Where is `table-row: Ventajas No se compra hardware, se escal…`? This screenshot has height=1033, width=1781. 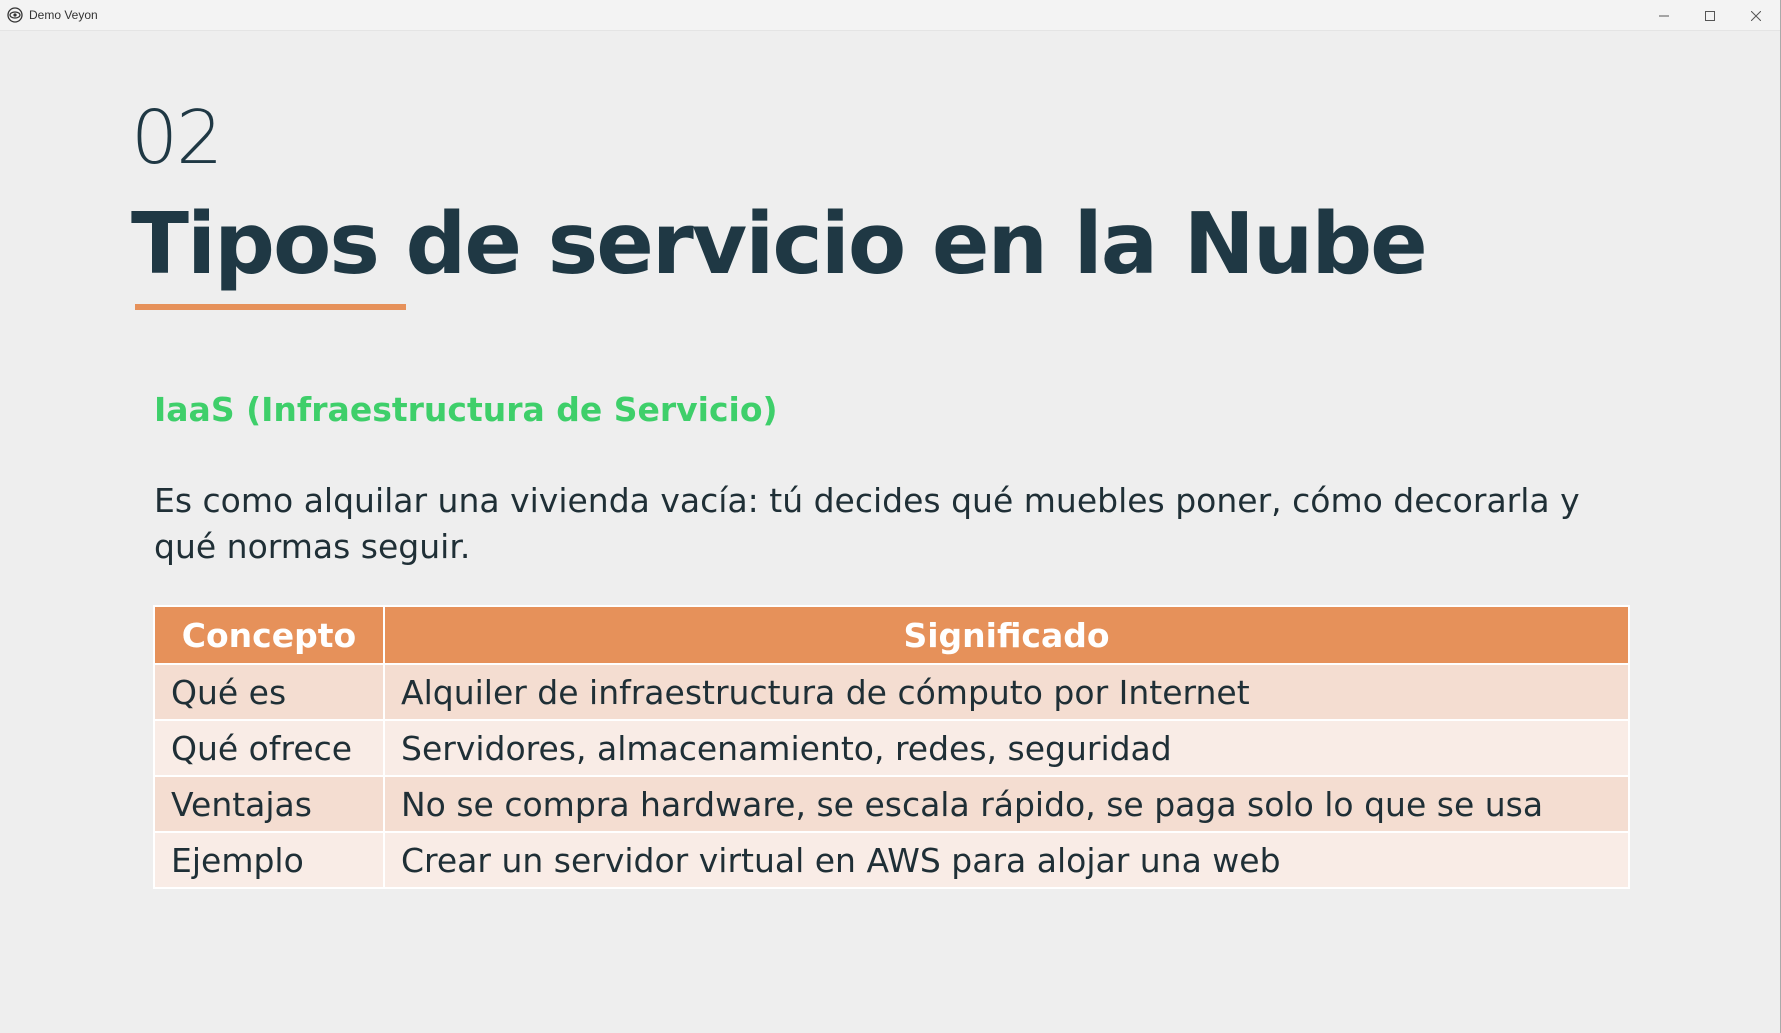
table-row: Ventajas No se compra hardware, se escal… is located at coordinates (891, 804).